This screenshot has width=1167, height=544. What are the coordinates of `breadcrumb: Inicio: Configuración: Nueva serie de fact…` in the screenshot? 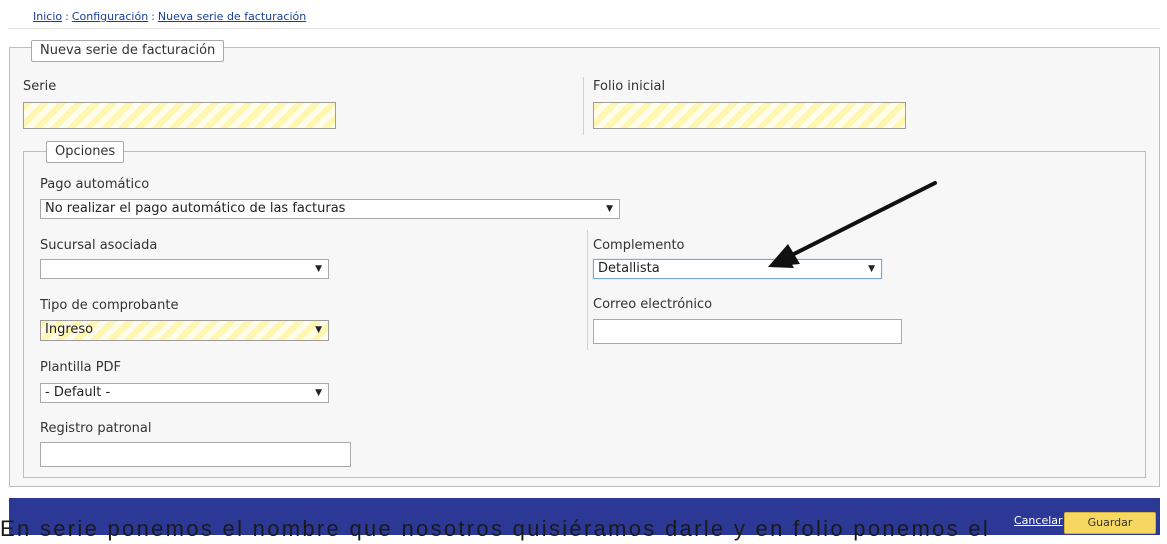 It's located at (169, 16).